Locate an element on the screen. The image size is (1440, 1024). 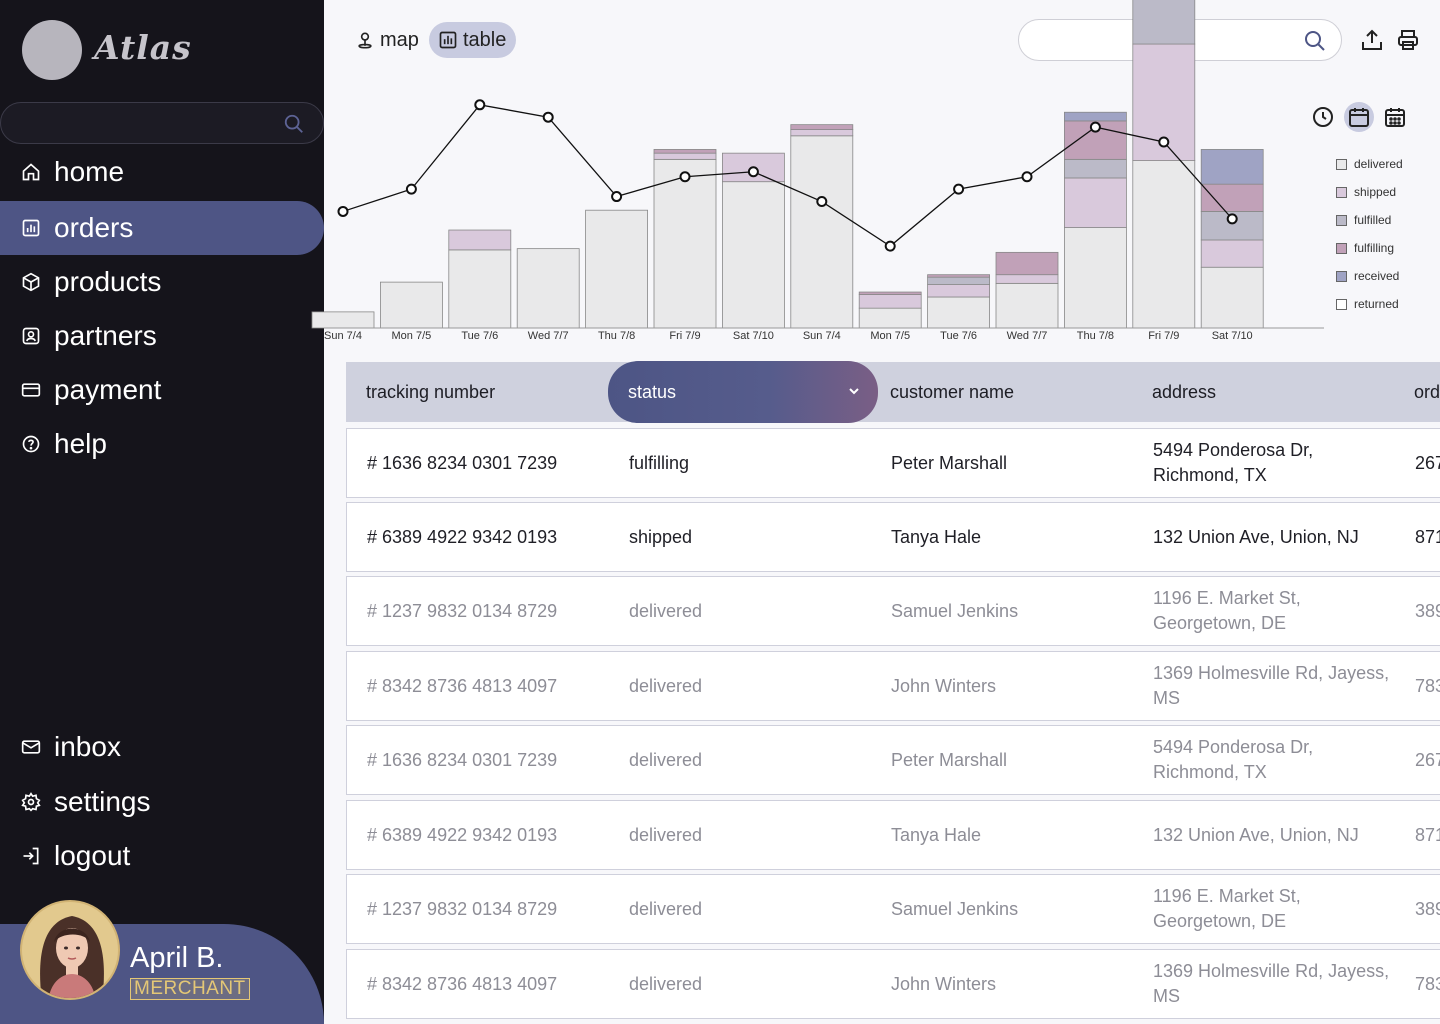
sidebar-item-orders: orders is located at coordinates (162, 228).